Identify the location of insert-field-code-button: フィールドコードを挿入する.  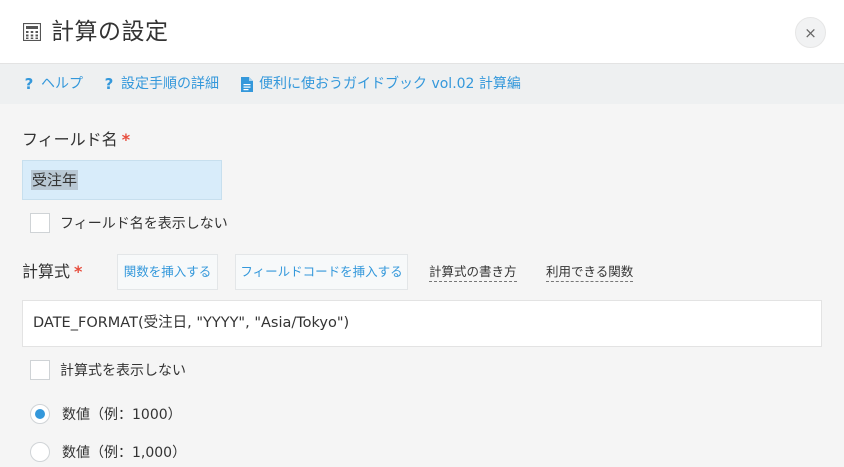
(321, 272).